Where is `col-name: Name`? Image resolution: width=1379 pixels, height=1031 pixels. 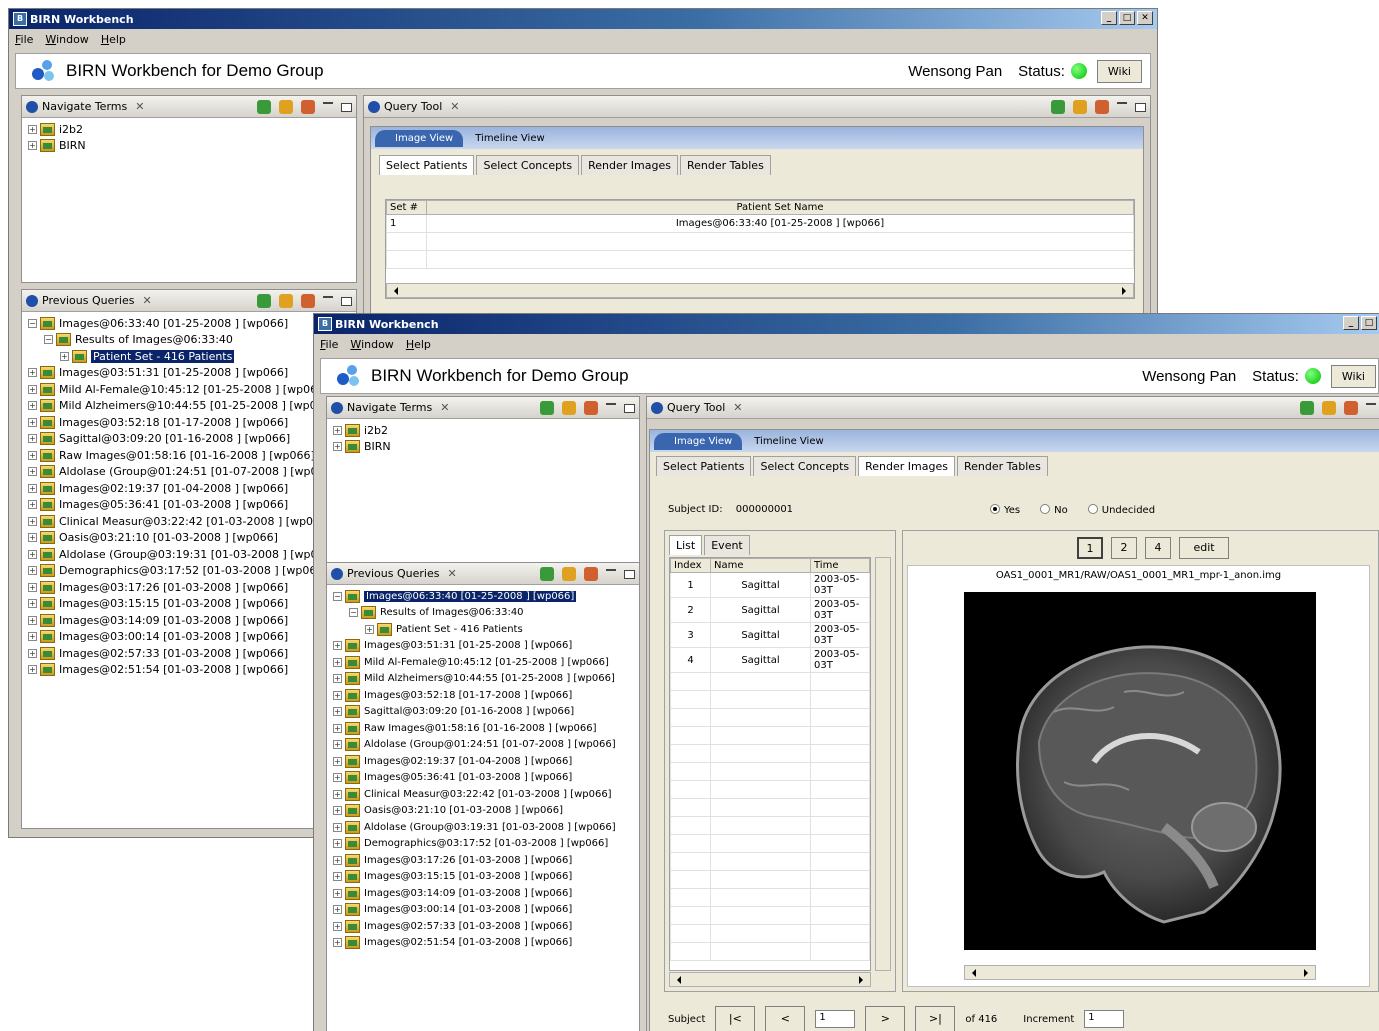
col-name: Name is located at coordinates (760, 565).